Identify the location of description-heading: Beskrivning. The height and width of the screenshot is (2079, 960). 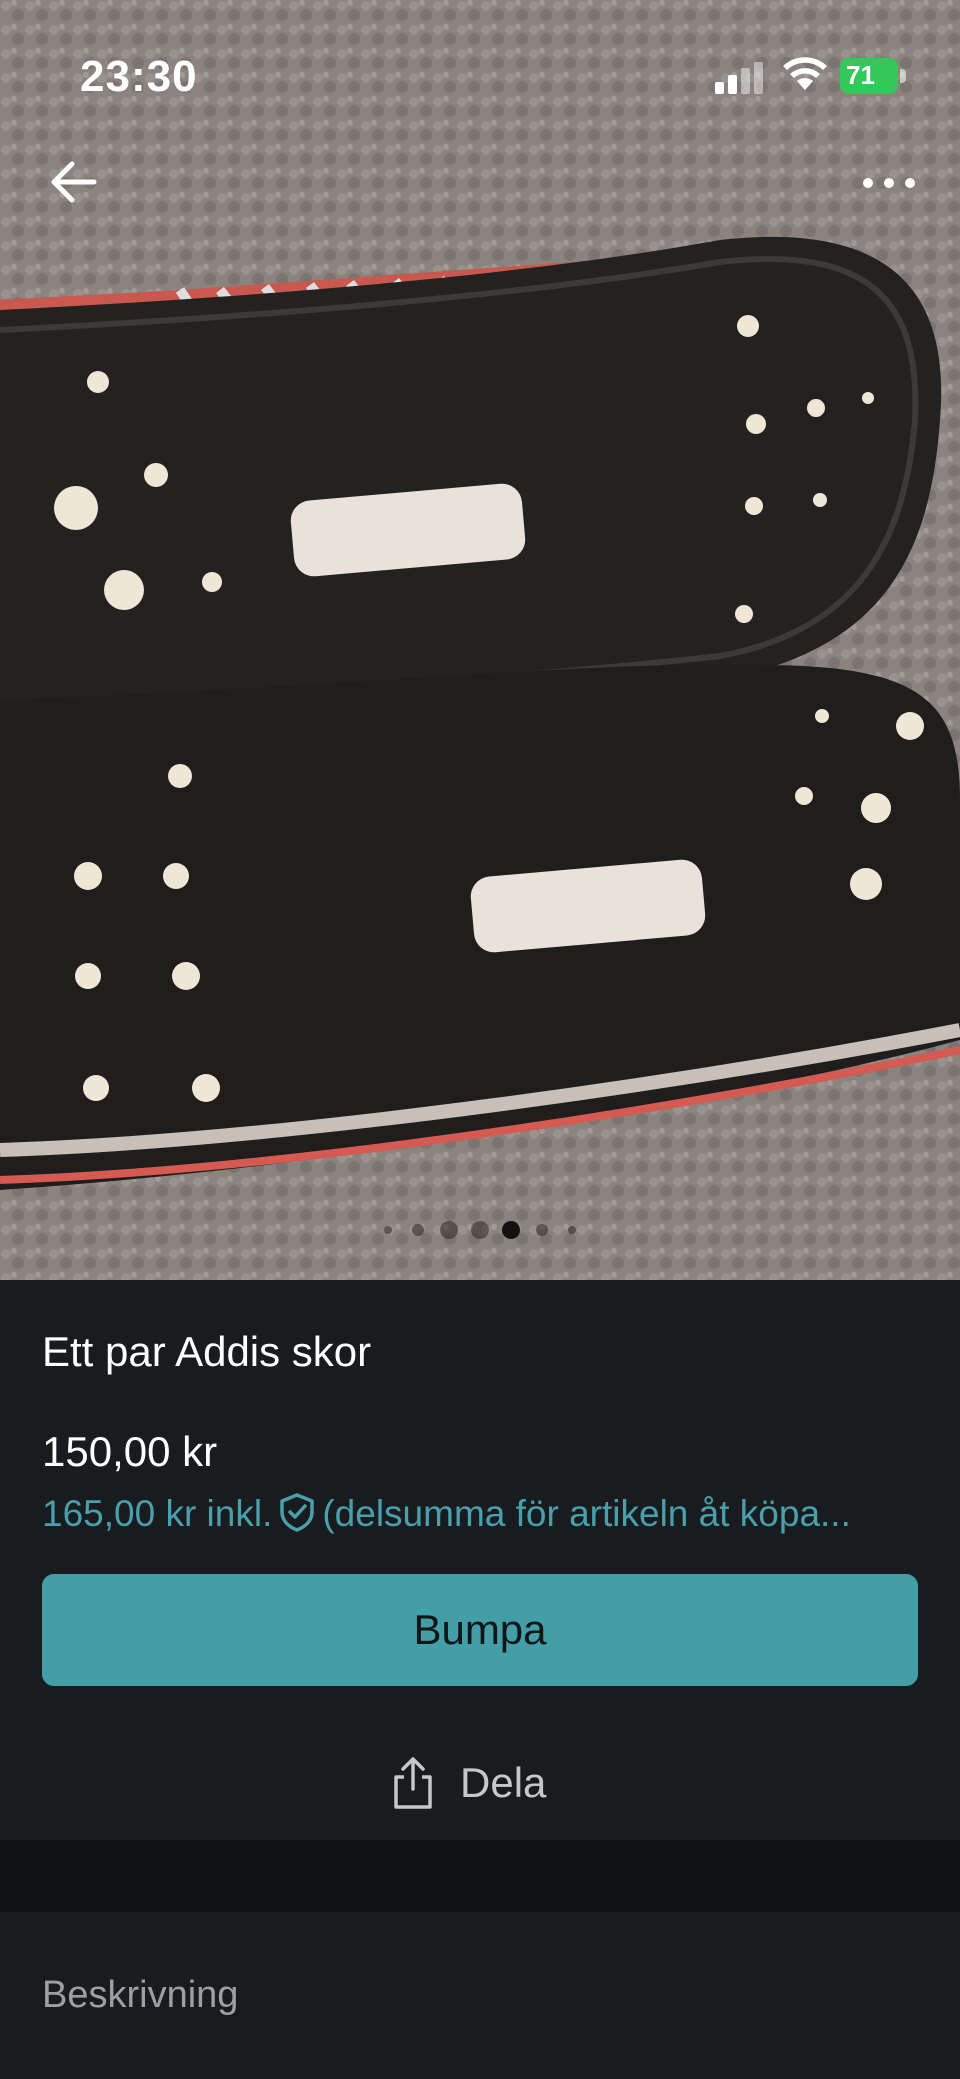
(140, 1995).